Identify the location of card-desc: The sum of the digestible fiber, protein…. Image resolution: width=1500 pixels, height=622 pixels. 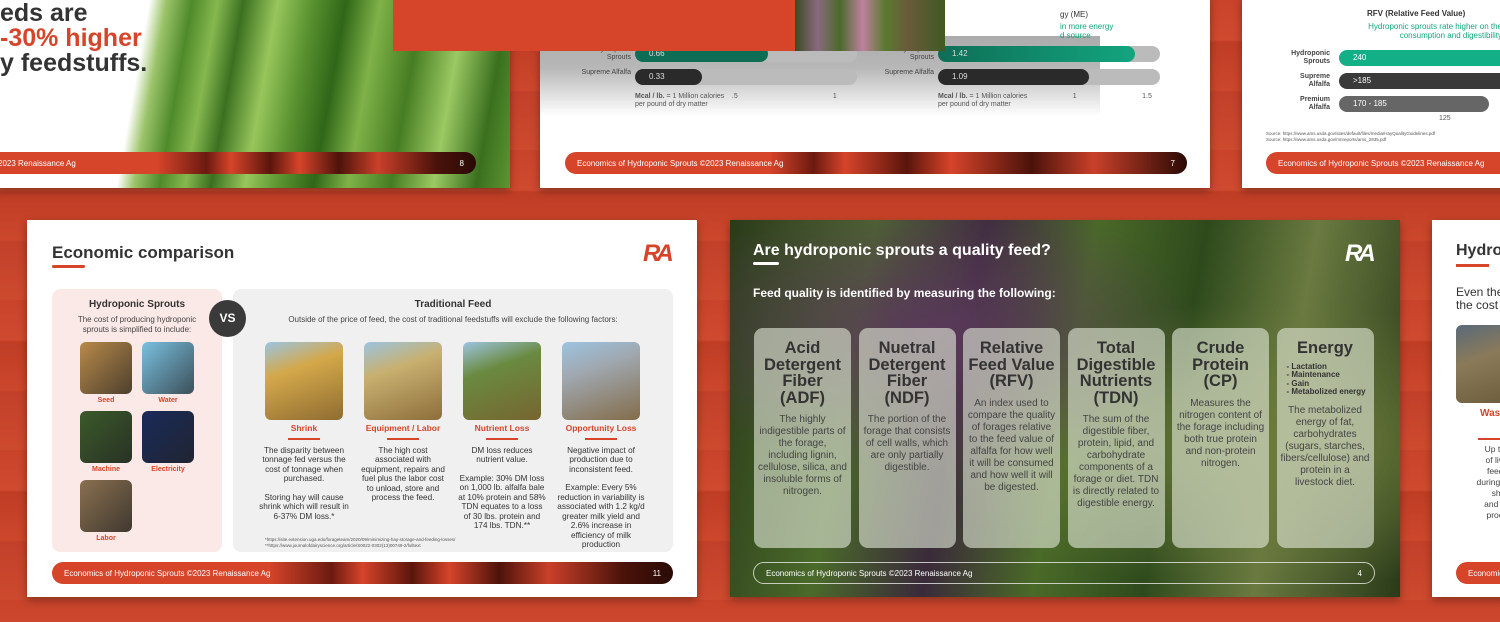
(1116, 461).